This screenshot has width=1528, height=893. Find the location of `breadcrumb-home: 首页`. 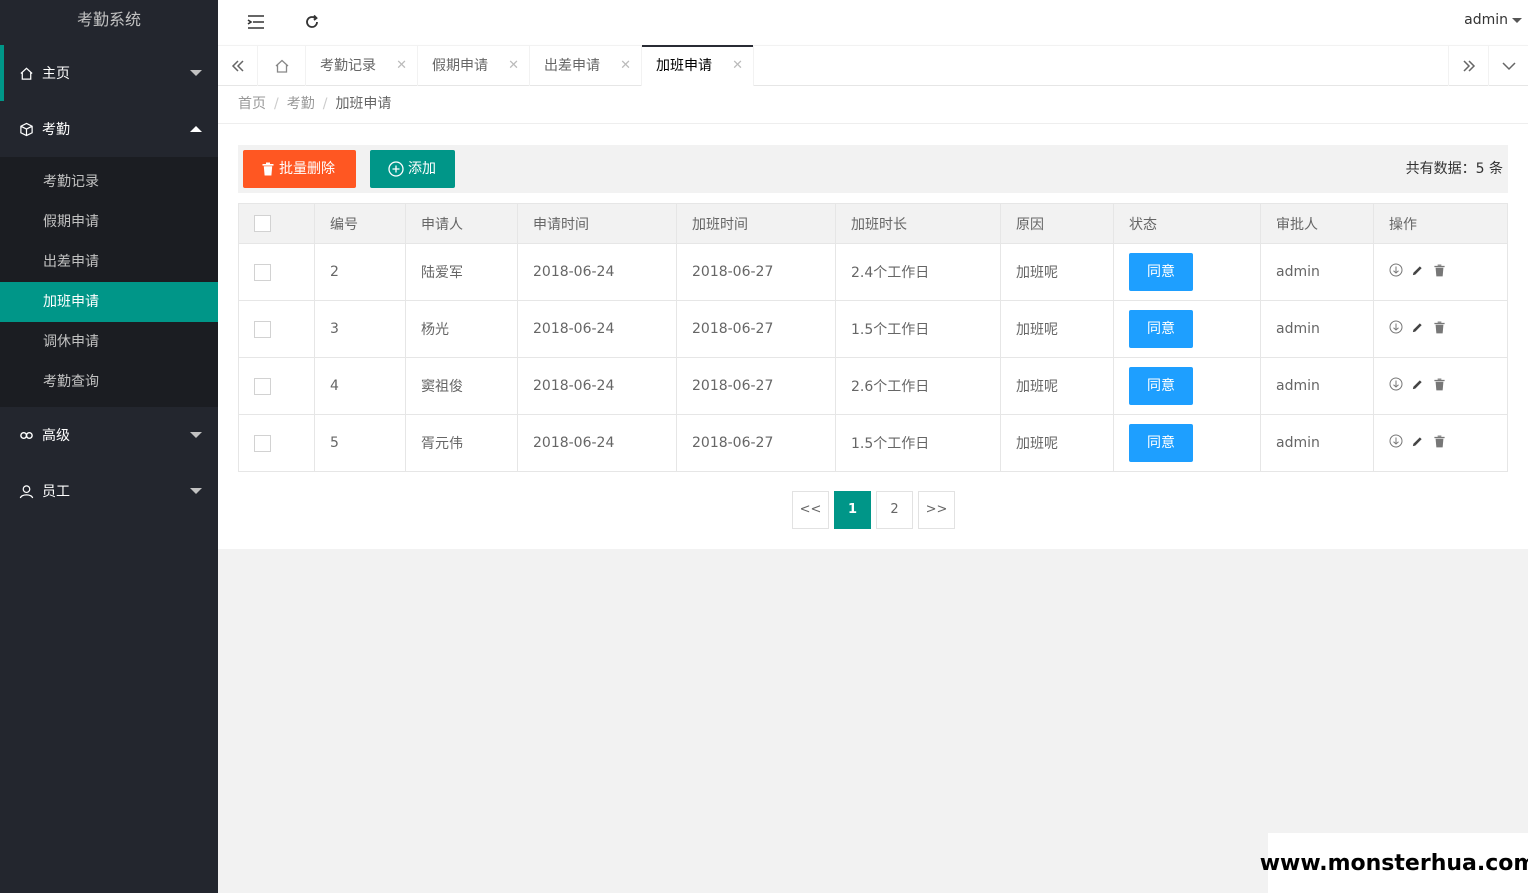

breadcrumb-home: 首页 is located at coordinates (252, 104).